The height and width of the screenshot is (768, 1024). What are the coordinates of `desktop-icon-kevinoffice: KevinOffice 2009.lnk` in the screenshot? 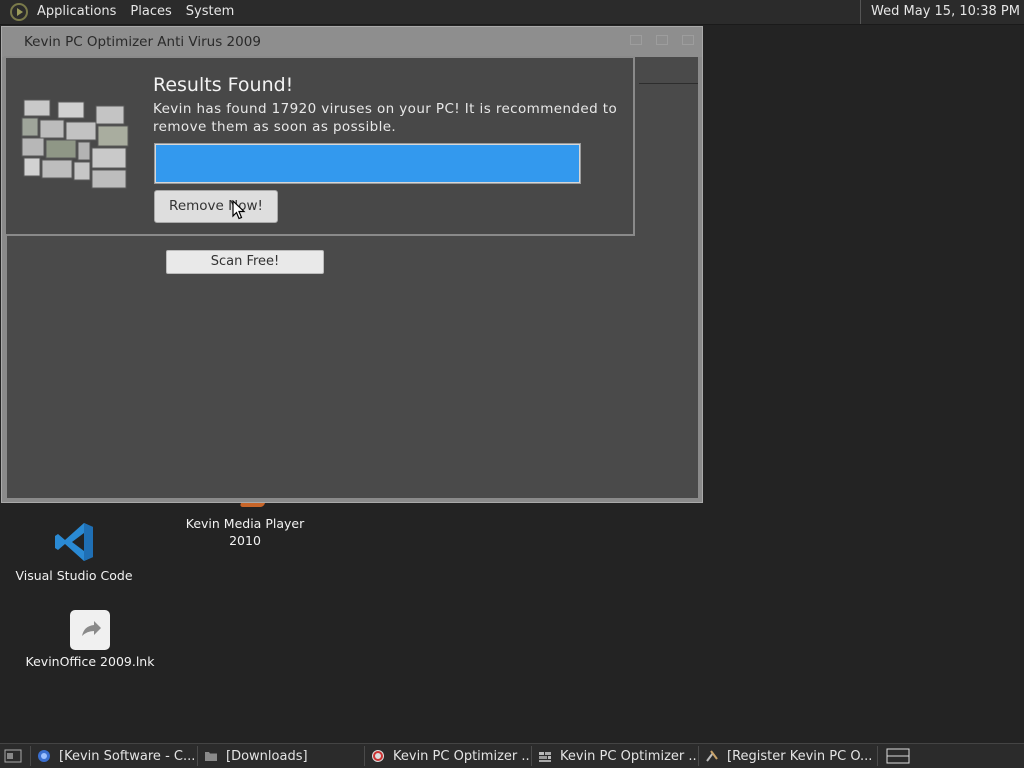 It's located at (90, 639).